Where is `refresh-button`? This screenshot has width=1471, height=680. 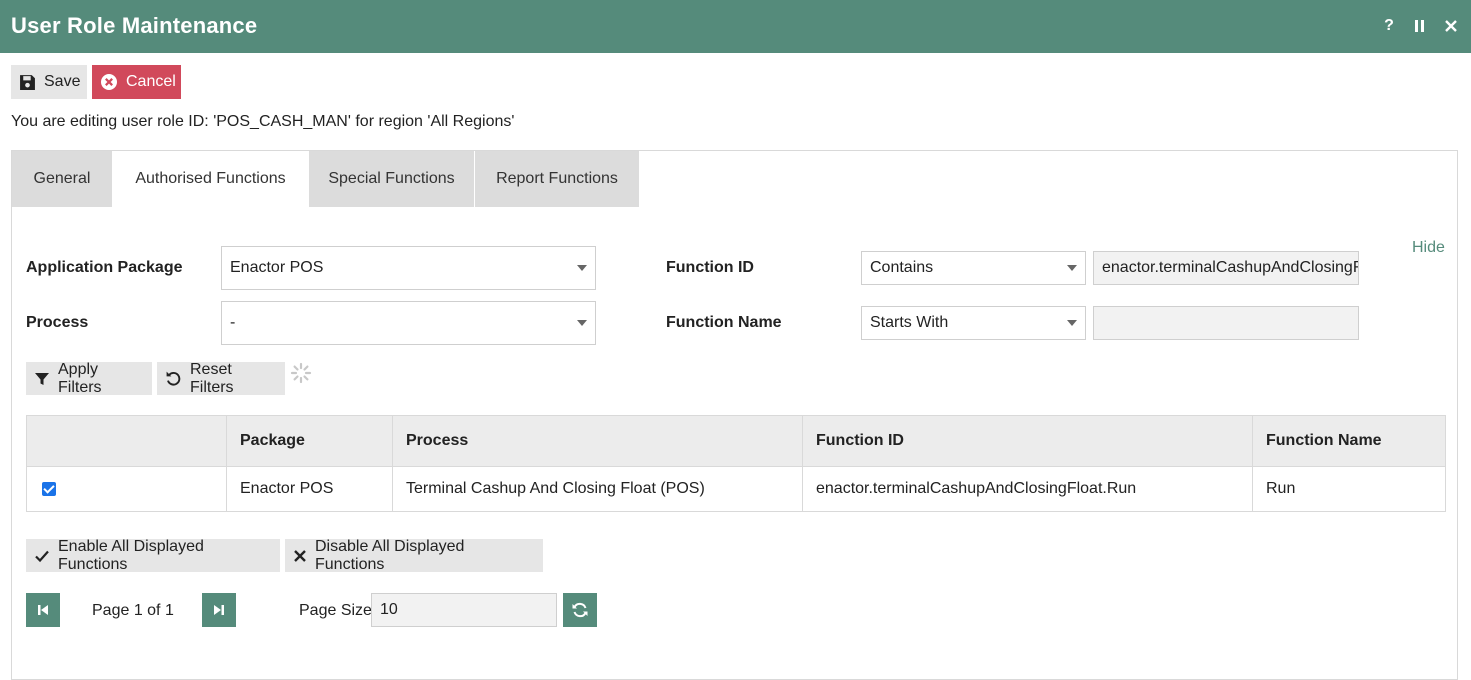 refresh-button is located at coordinates (580, 610).